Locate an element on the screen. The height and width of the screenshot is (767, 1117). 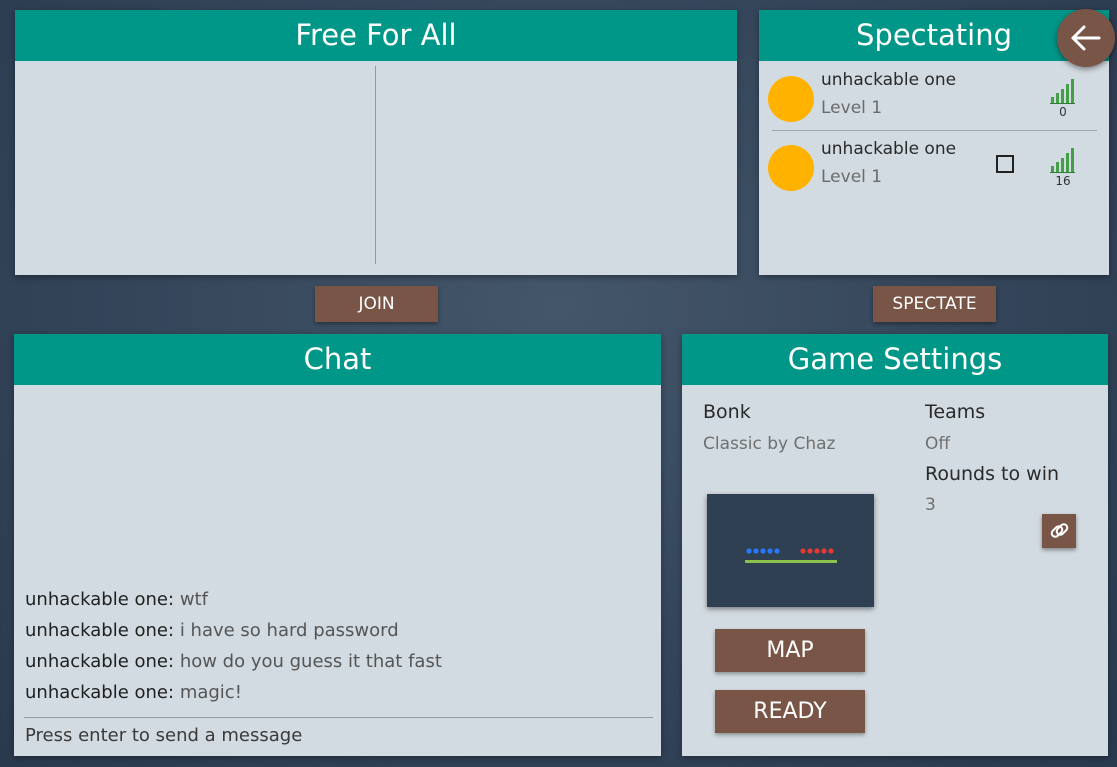
chat-input is located at coordinates (337, 735).